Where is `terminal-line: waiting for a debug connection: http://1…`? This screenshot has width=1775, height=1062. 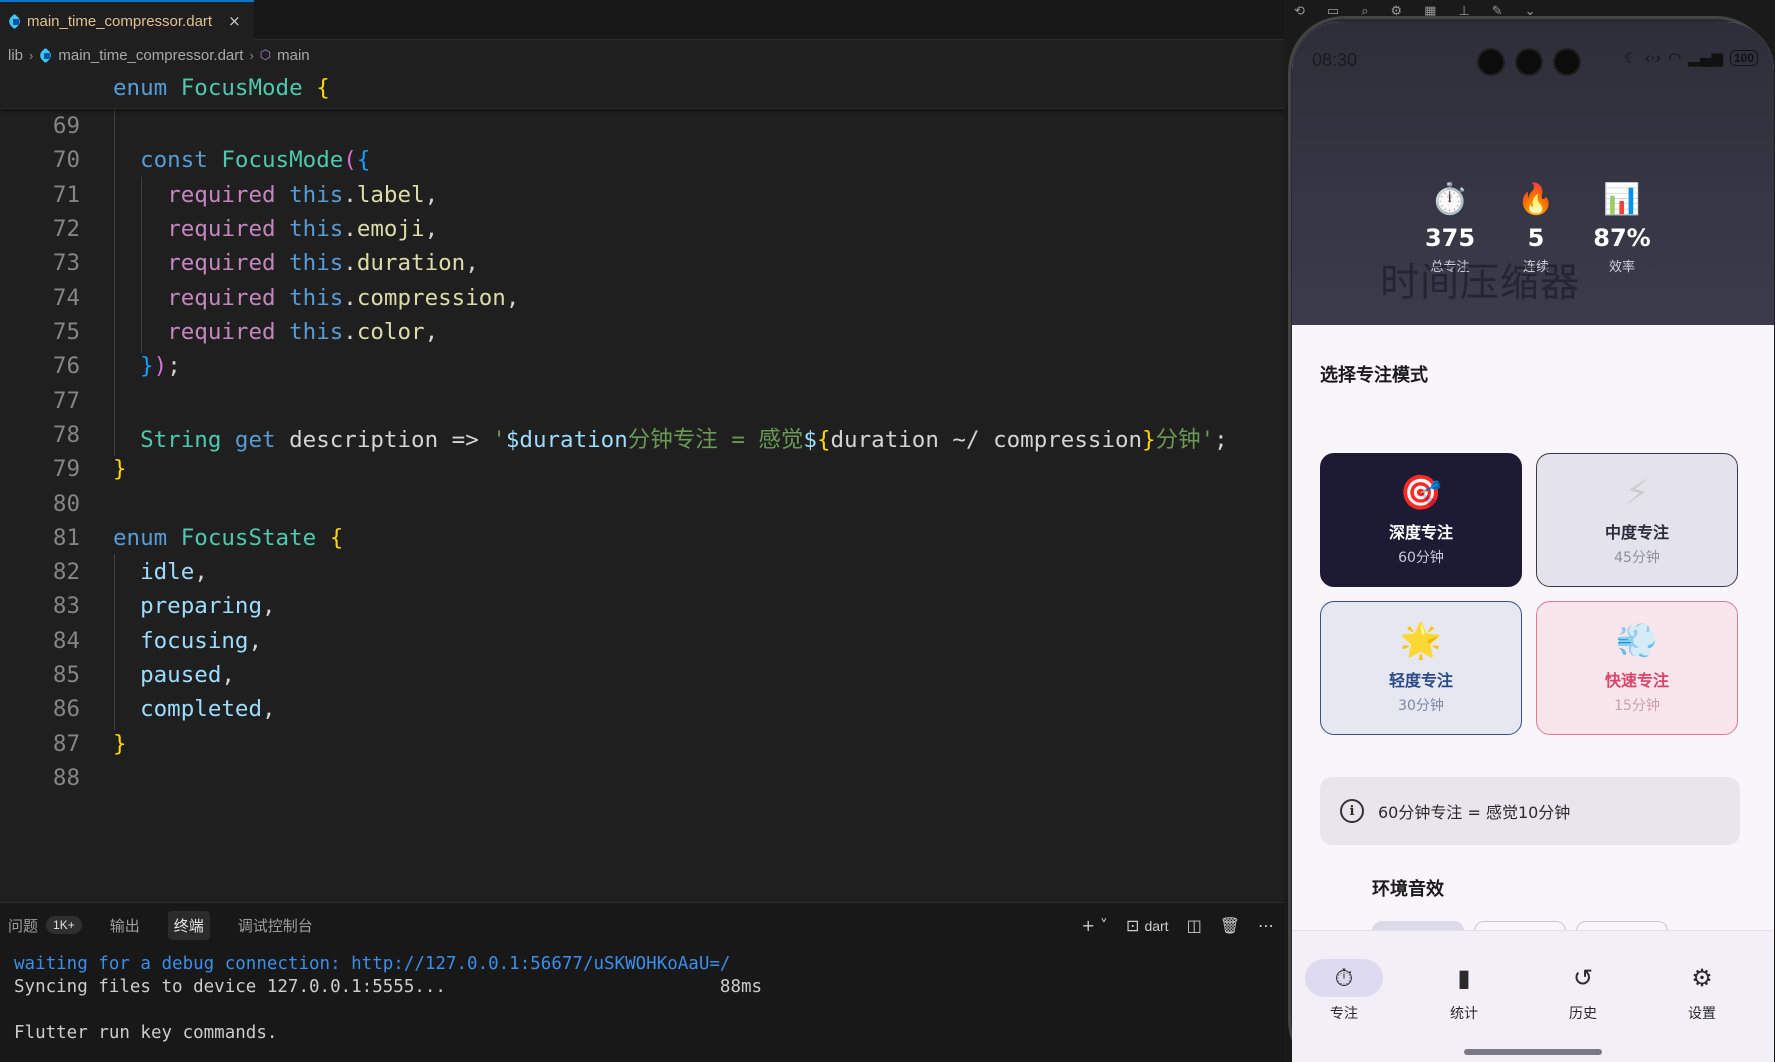 terminal-line: waiting for a debug connection: http://1… is located at coordinates (372, 964).